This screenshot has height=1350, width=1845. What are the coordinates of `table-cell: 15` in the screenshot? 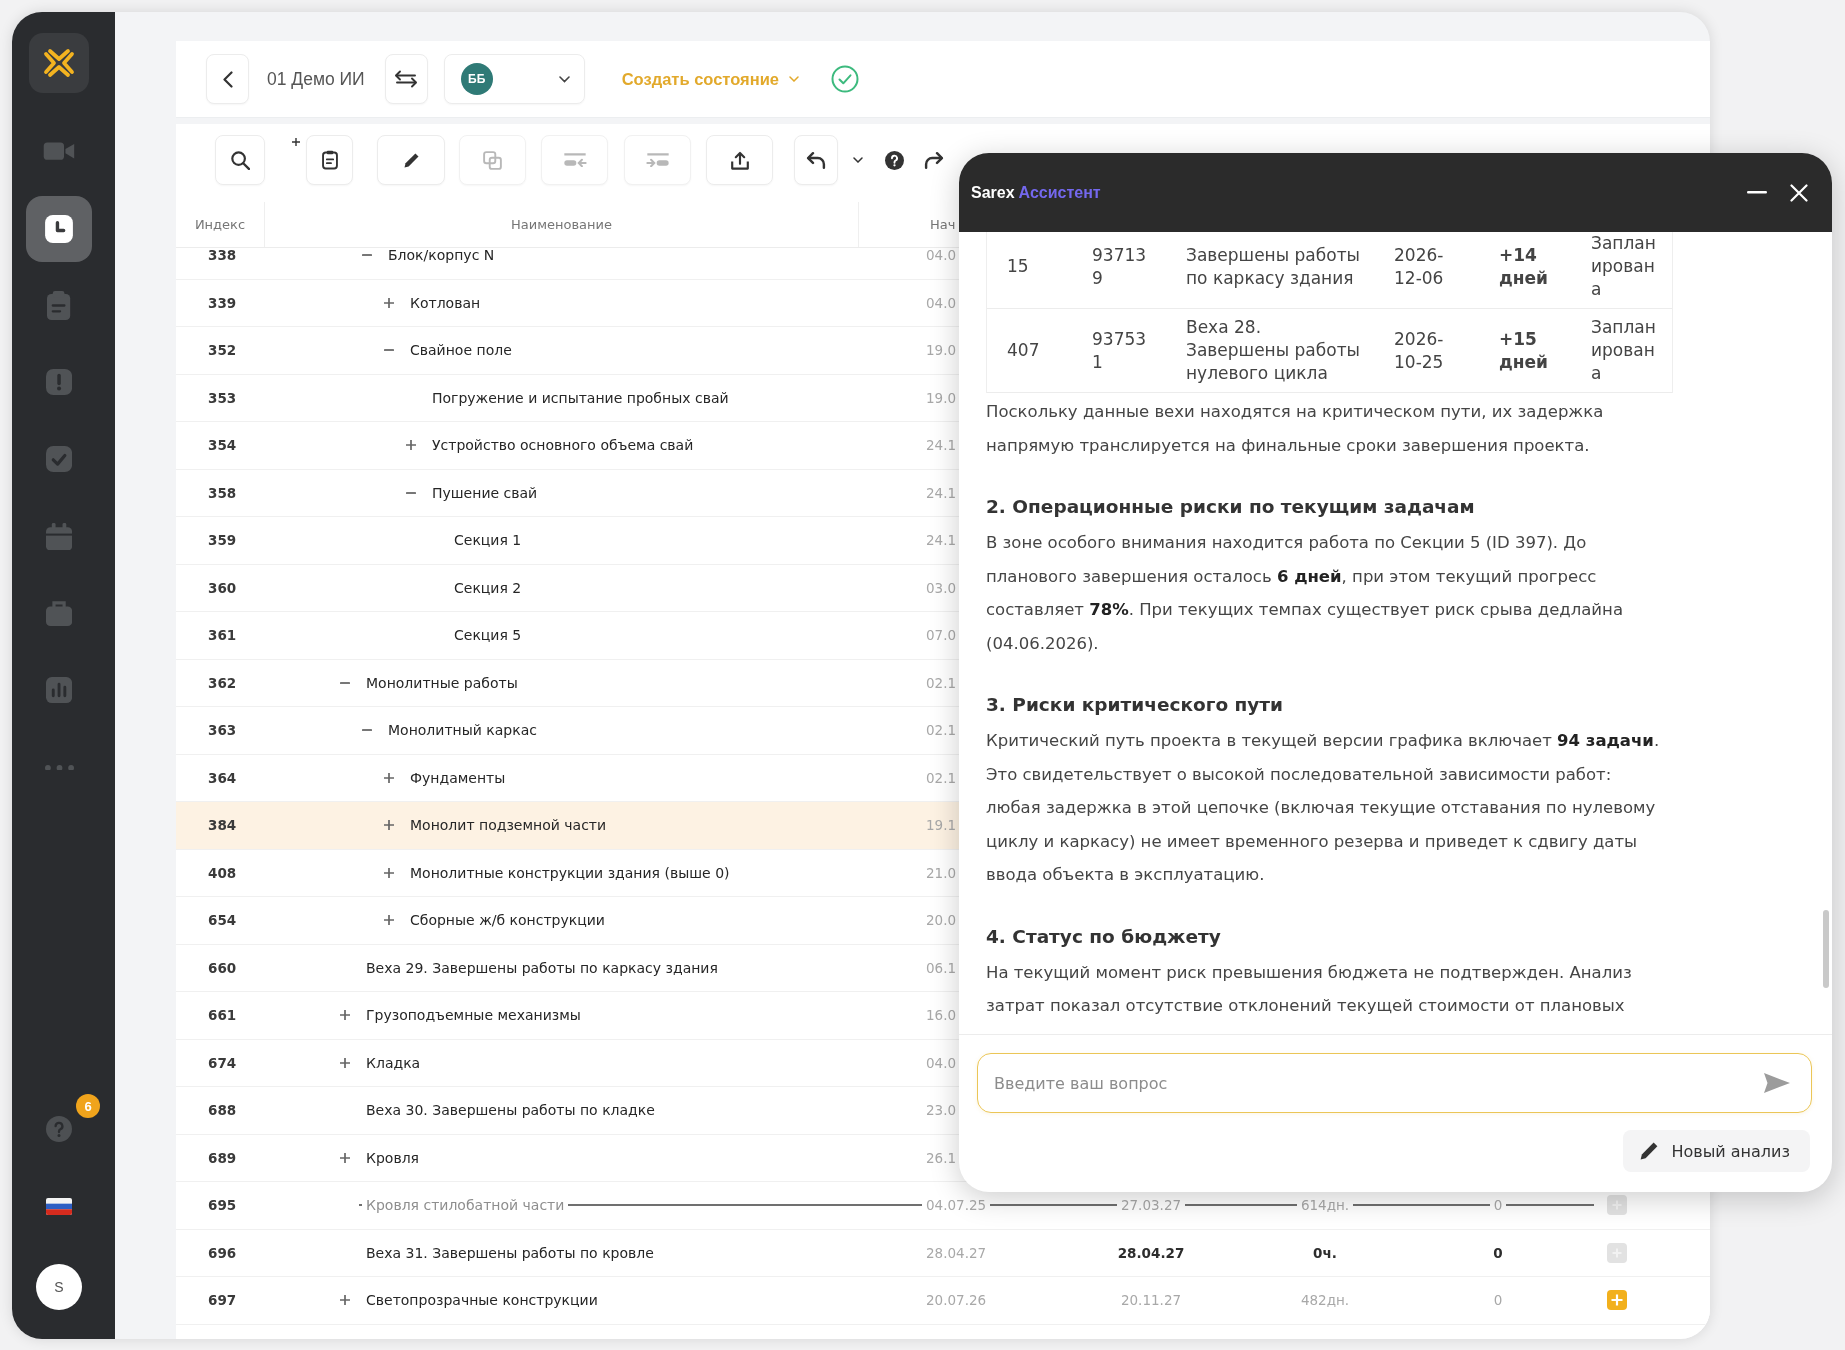 It's located at (1018, 266).